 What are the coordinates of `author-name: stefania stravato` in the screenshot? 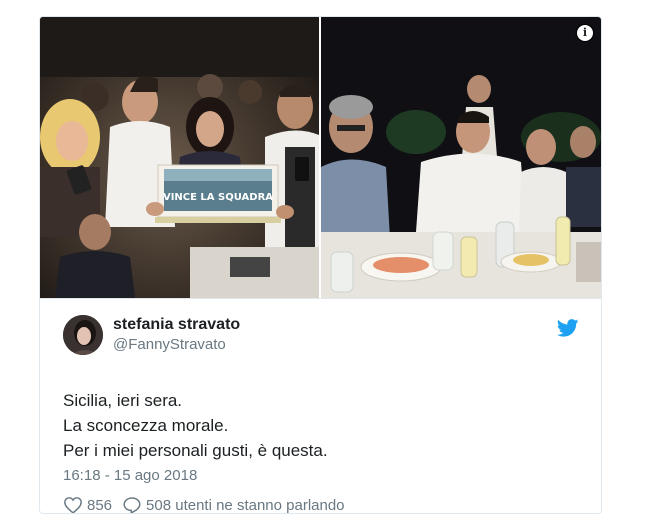 It's located at (176, 325).